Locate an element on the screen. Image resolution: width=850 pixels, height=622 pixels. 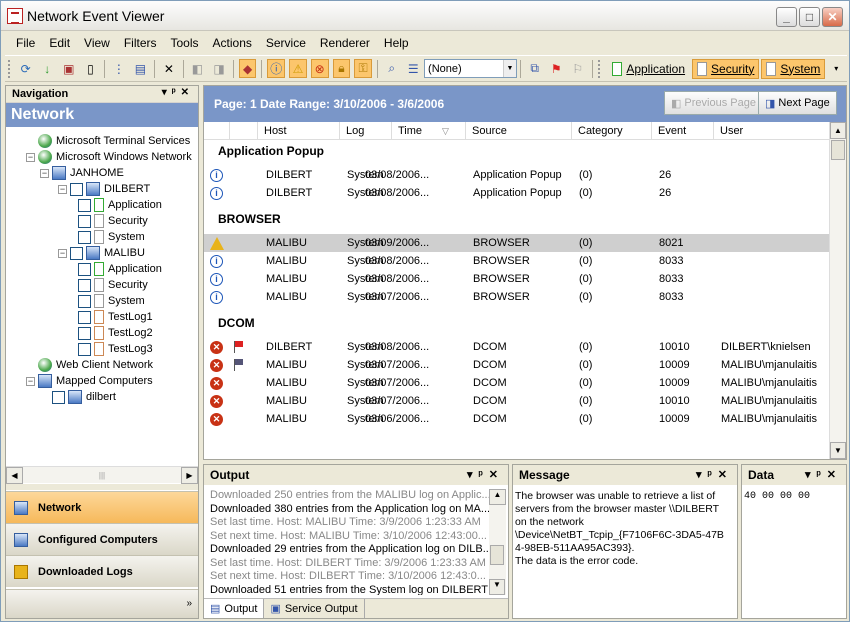
nav-button-network: Network is located at coordinates (102, 507).